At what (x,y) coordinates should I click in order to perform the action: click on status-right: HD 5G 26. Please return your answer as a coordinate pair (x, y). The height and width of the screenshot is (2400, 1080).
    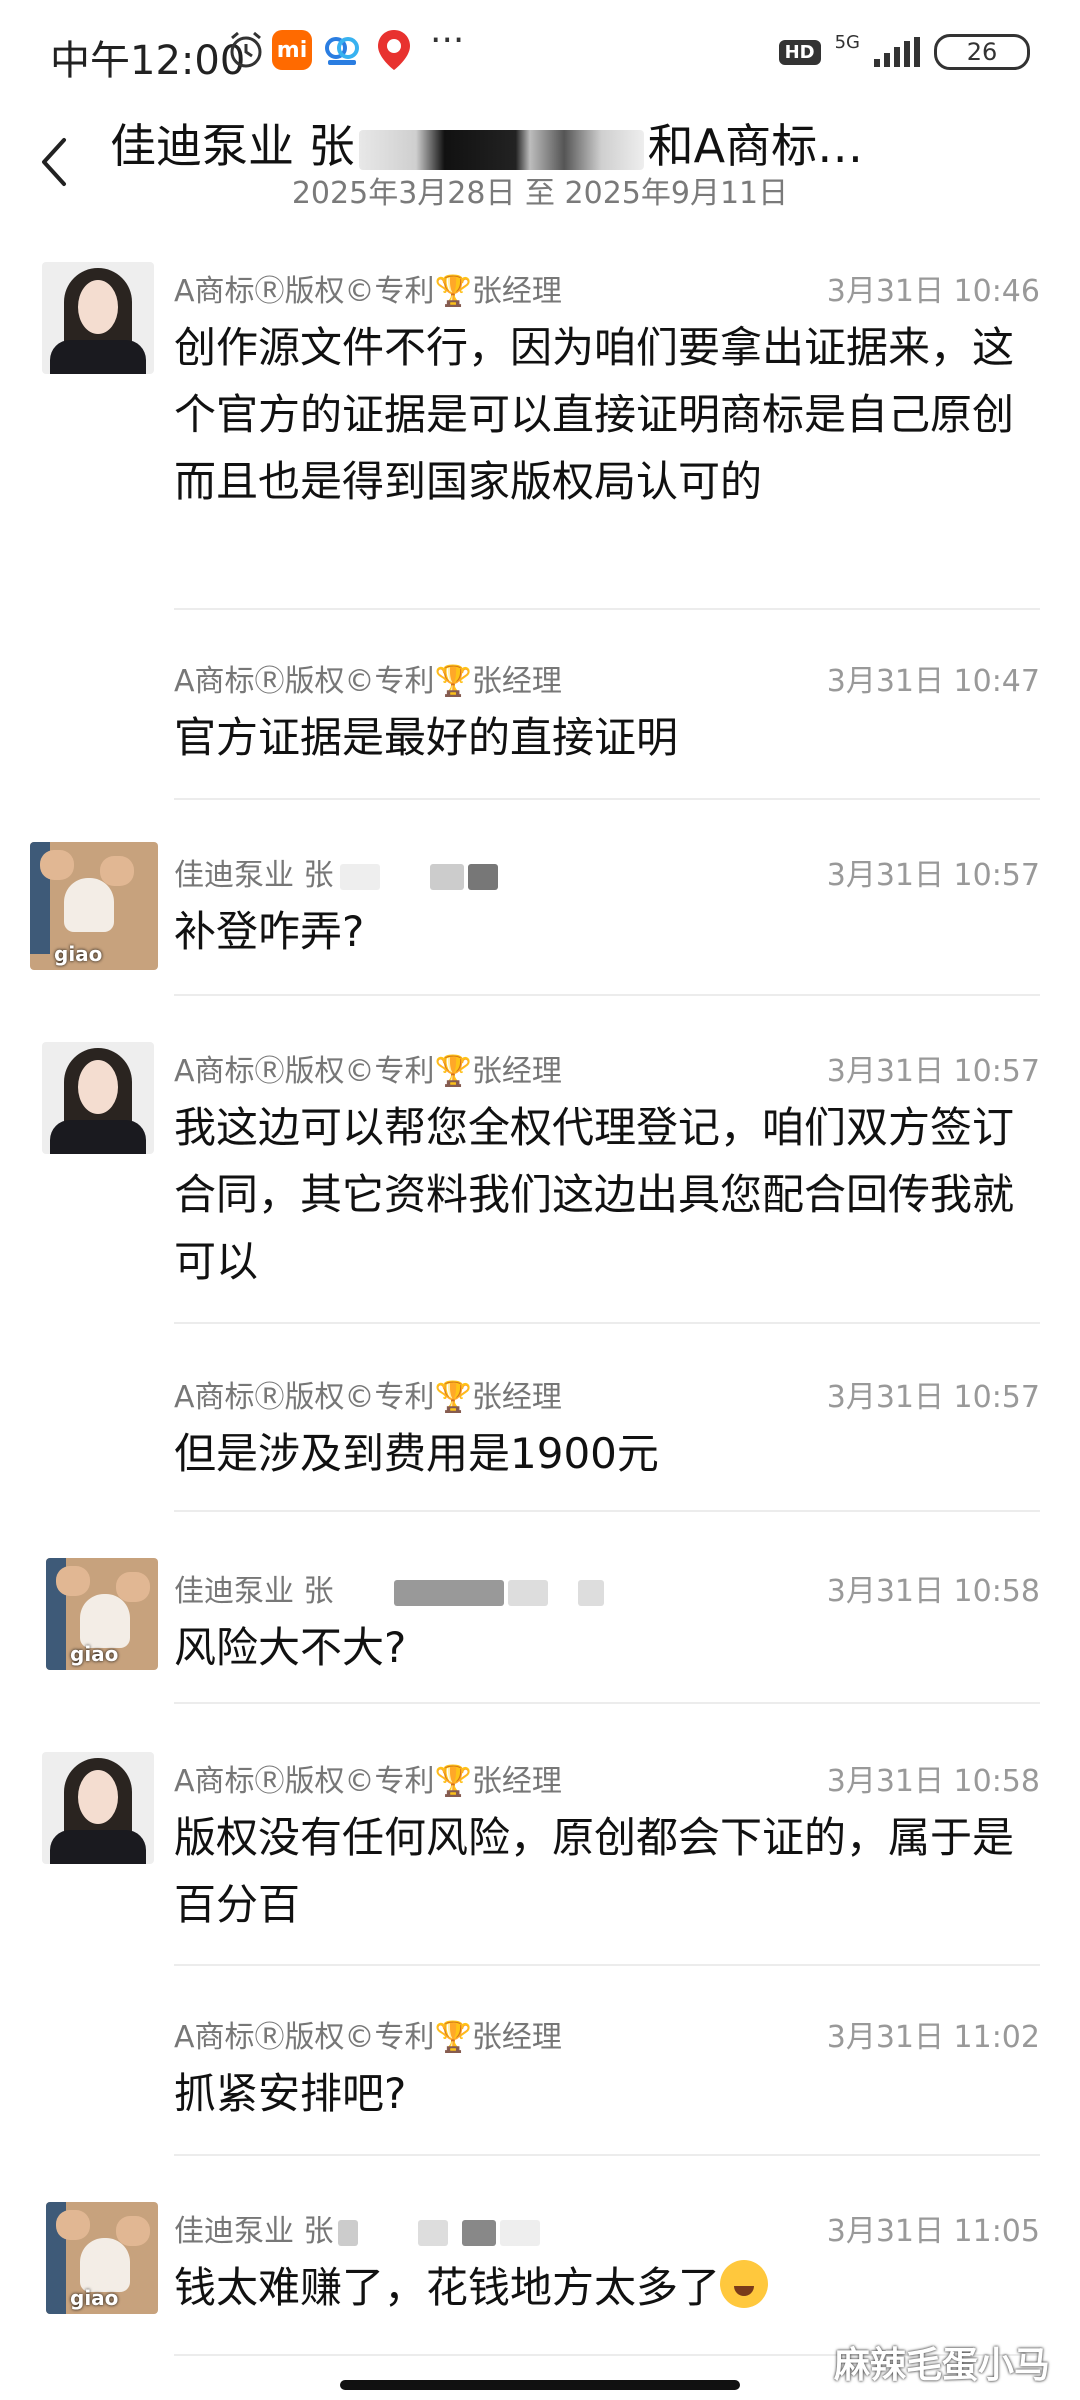
    Looking at the image, I should click on (904, 52).